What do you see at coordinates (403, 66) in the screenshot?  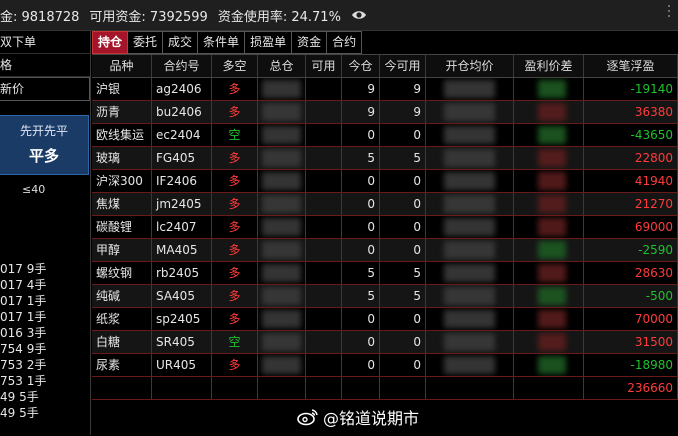 I see `column-header-6: 今可用` at bounding box center [403, 66].